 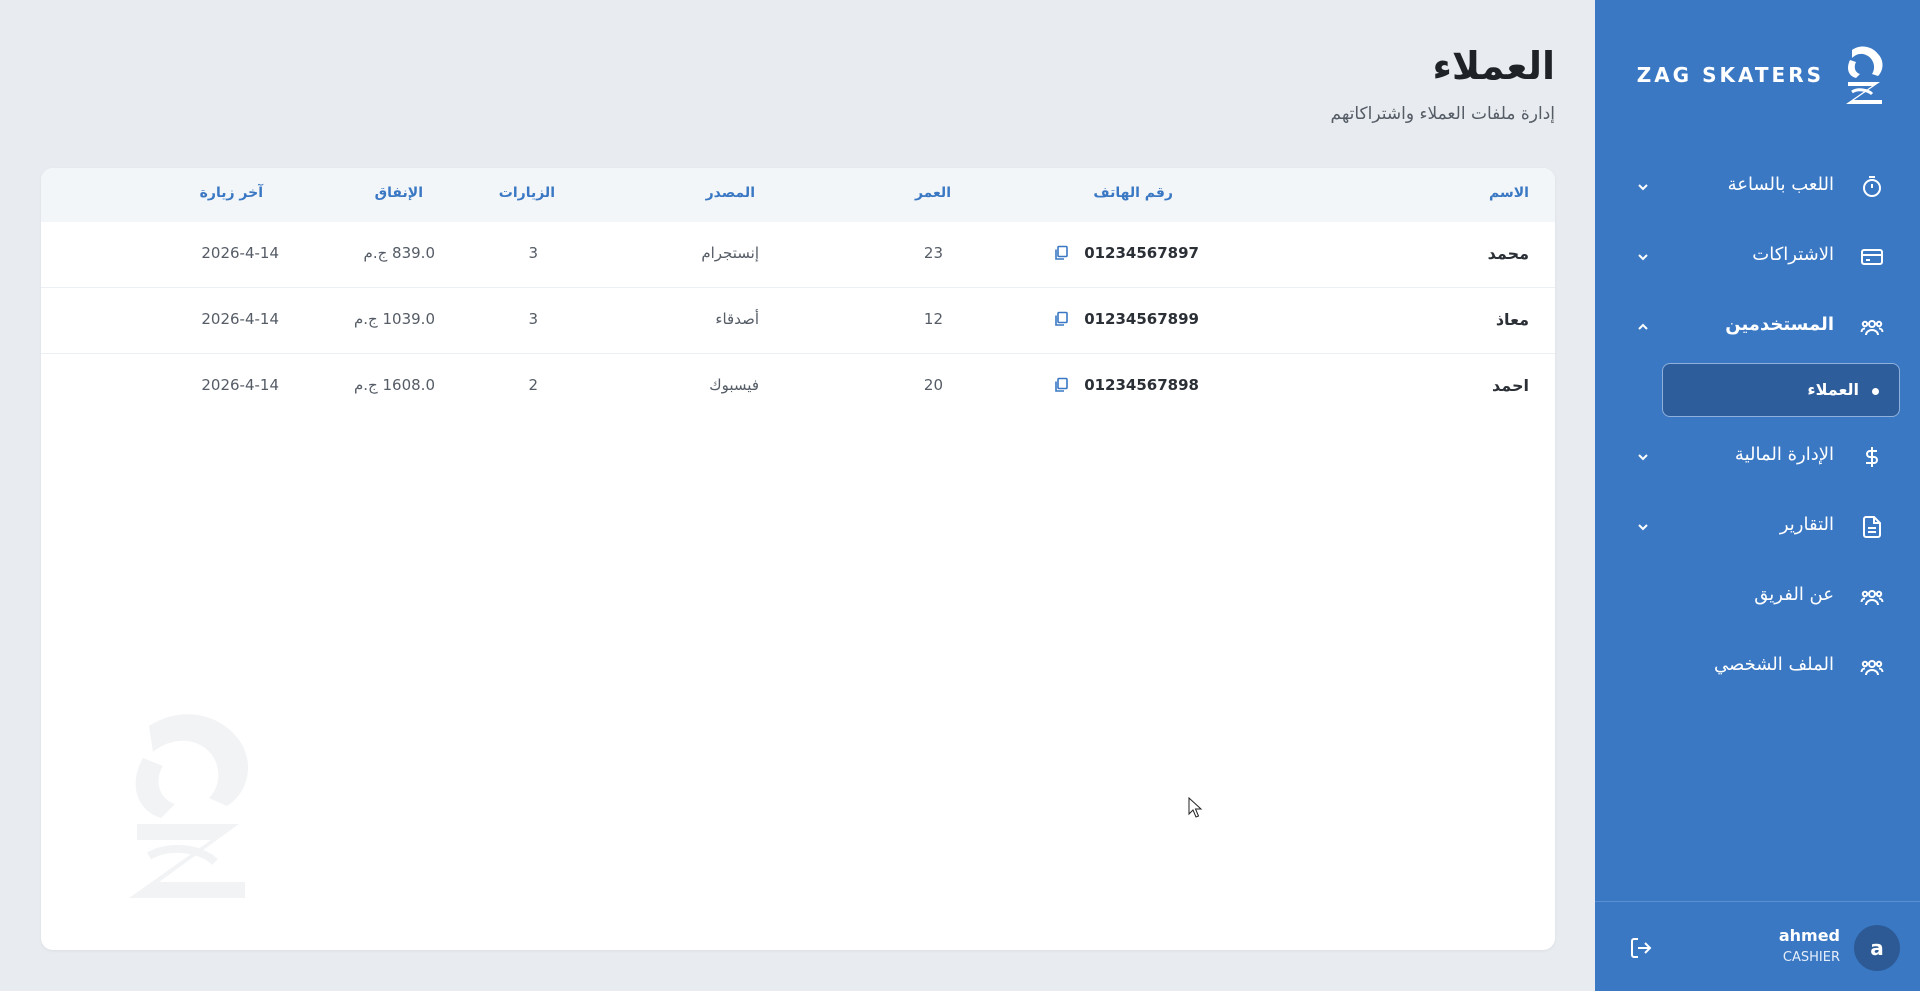 What do you see at coordinates (533, 385) in the screenshot?
I see `customer-visits: 2` at bounding box center [533, 385].